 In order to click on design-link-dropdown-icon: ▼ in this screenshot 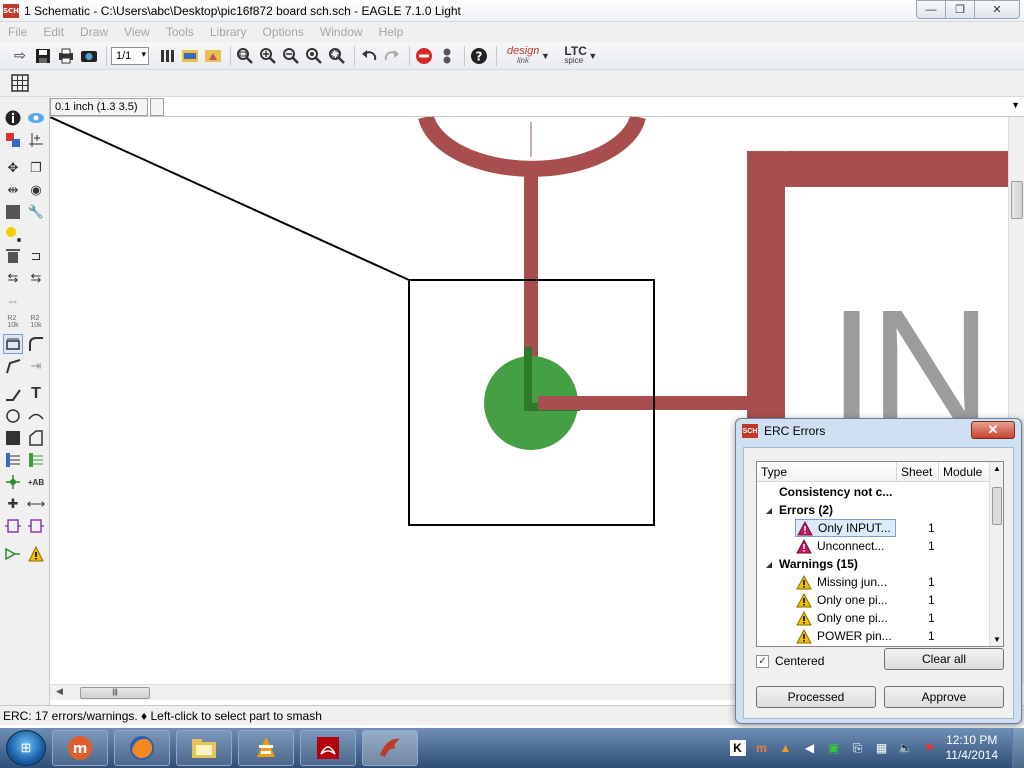, I will do `click(545, 56)`.